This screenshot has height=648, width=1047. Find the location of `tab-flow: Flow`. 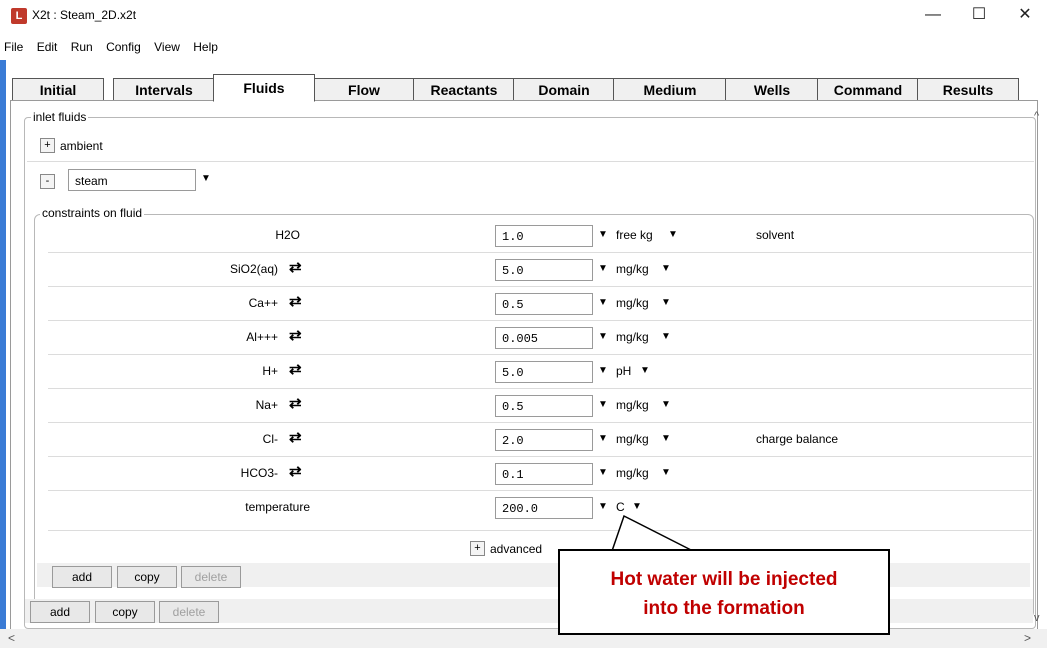

tab-flow: Flow is located at coordinates (364, 90).